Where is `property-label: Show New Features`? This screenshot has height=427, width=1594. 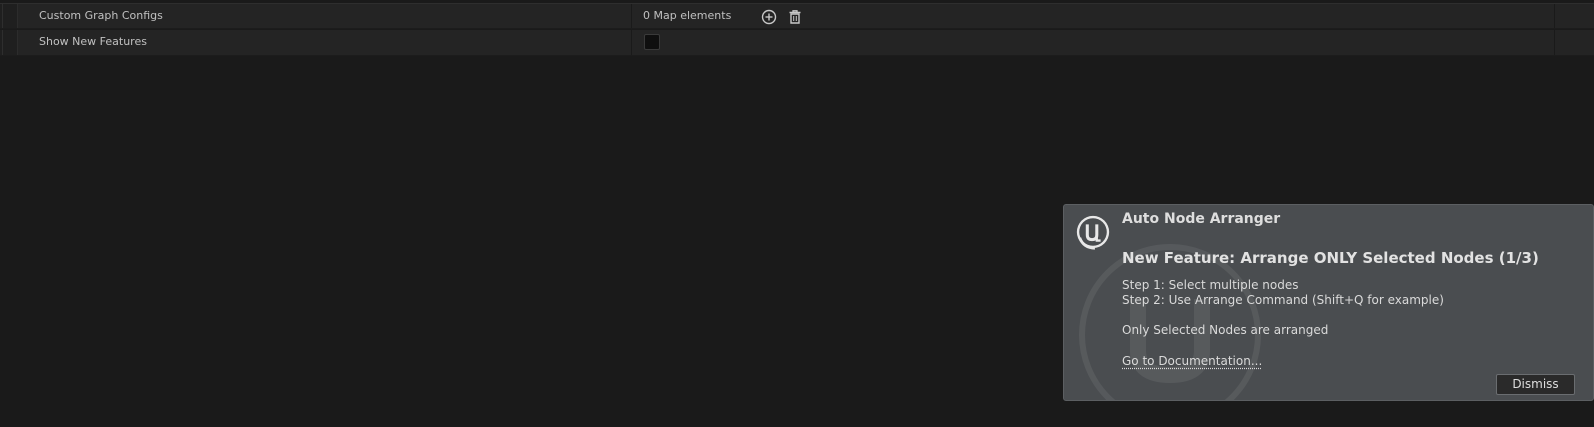
property-label: Show New Features is located at coordinates (93, 41).